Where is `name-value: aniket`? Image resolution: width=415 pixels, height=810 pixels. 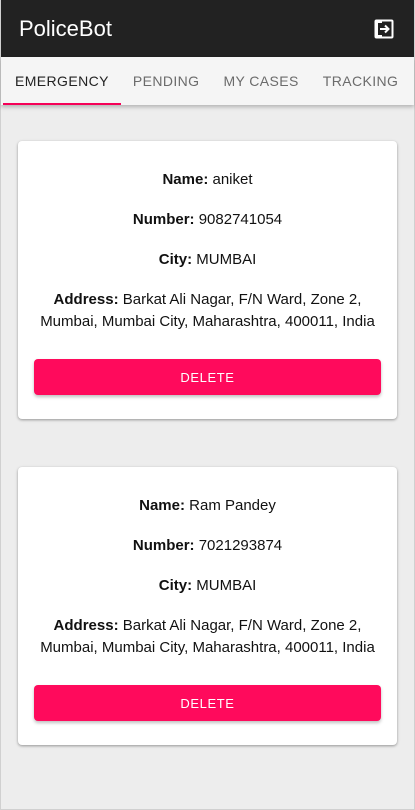 name-value: aniket is located at coordinates (232, 179).